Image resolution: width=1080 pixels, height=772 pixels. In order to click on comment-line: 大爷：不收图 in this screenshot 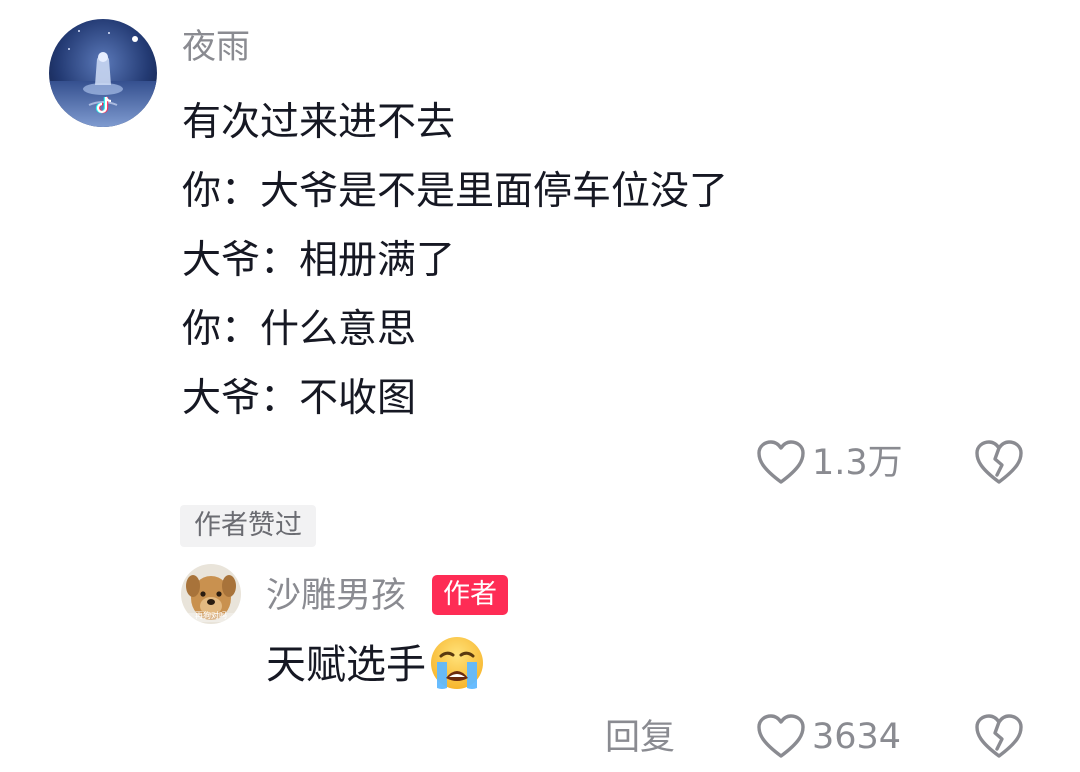, I will do `click(299, 398)`.